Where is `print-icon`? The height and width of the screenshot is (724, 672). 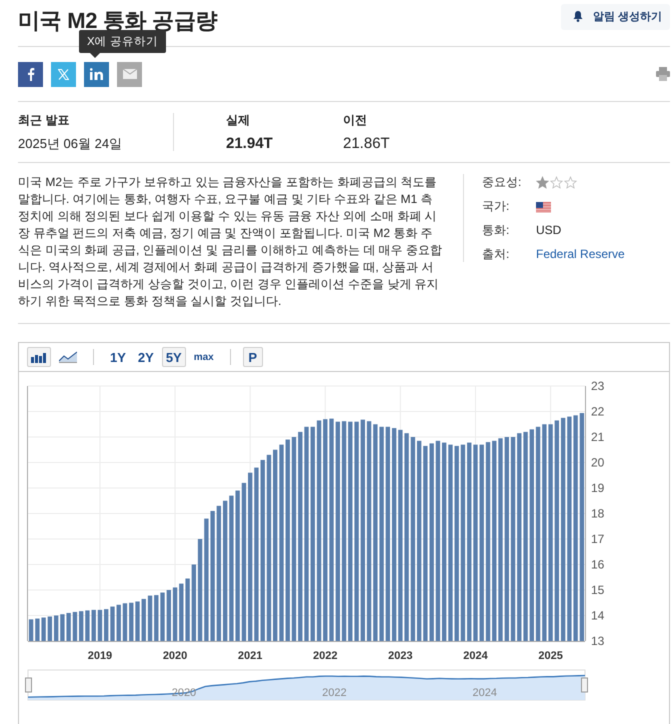
print-icon is located at coordinates (663, 74).